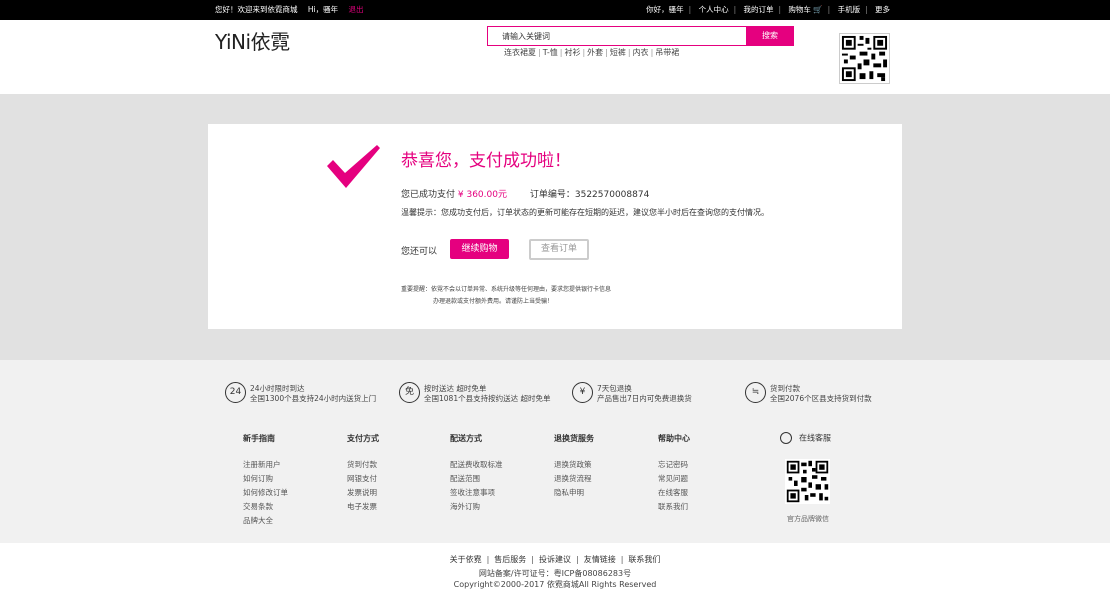 Image resolution: width=1110 pixels, height=600 pixels. I want to click on footer-link: 发票说明, so click(363, 493).